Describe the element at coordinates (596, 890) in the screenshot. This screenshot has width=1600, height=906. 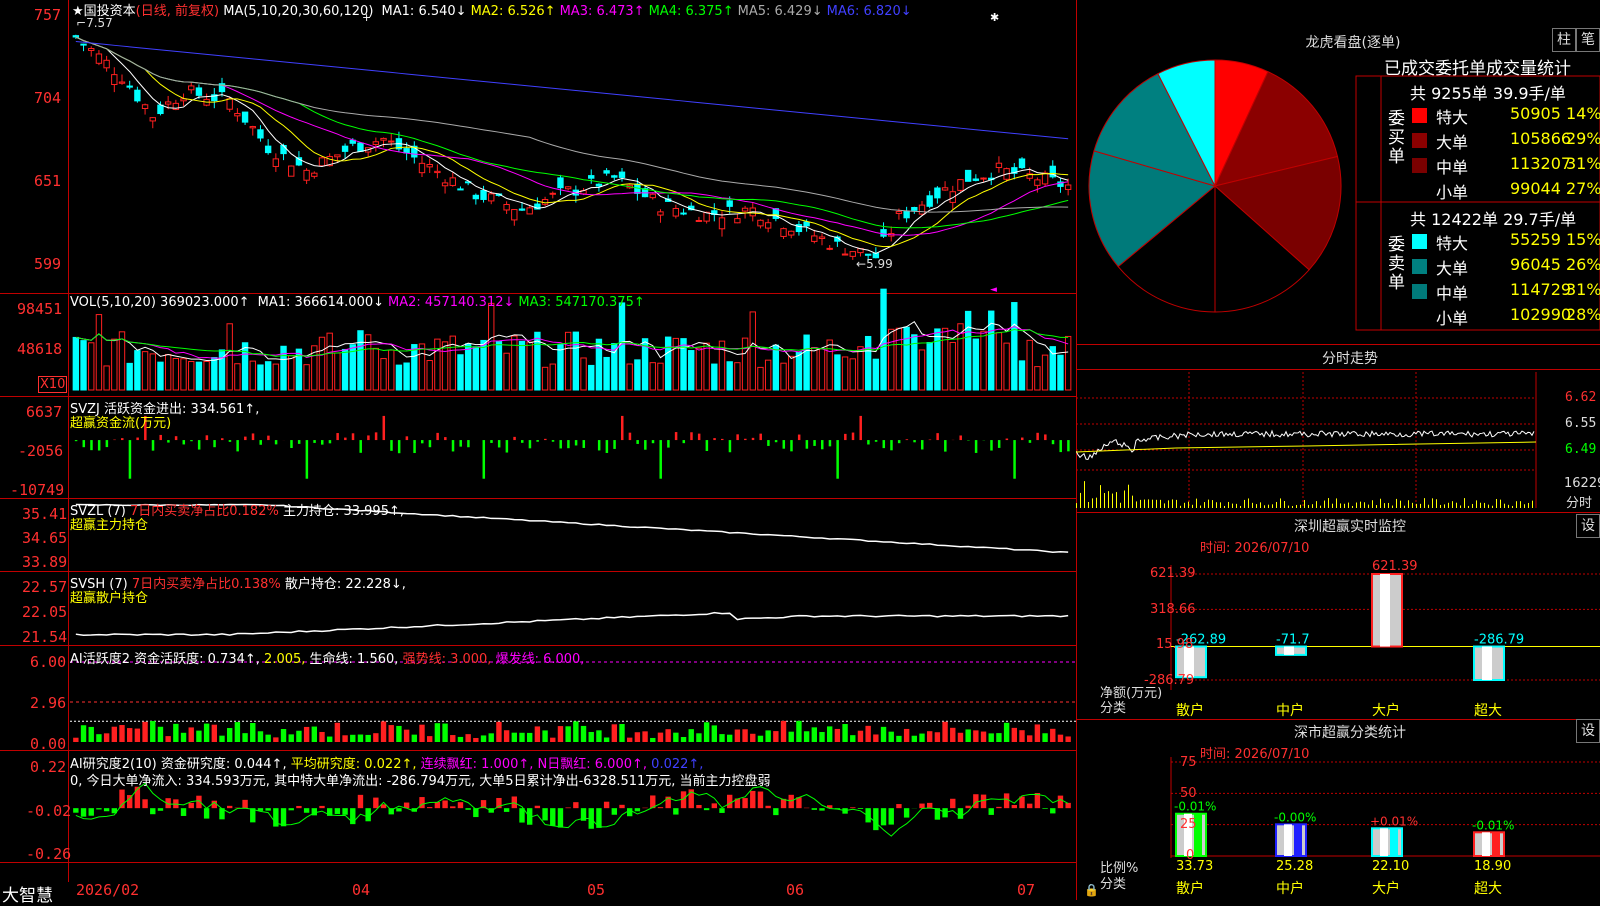
I see `x-tick: 05` at that location.